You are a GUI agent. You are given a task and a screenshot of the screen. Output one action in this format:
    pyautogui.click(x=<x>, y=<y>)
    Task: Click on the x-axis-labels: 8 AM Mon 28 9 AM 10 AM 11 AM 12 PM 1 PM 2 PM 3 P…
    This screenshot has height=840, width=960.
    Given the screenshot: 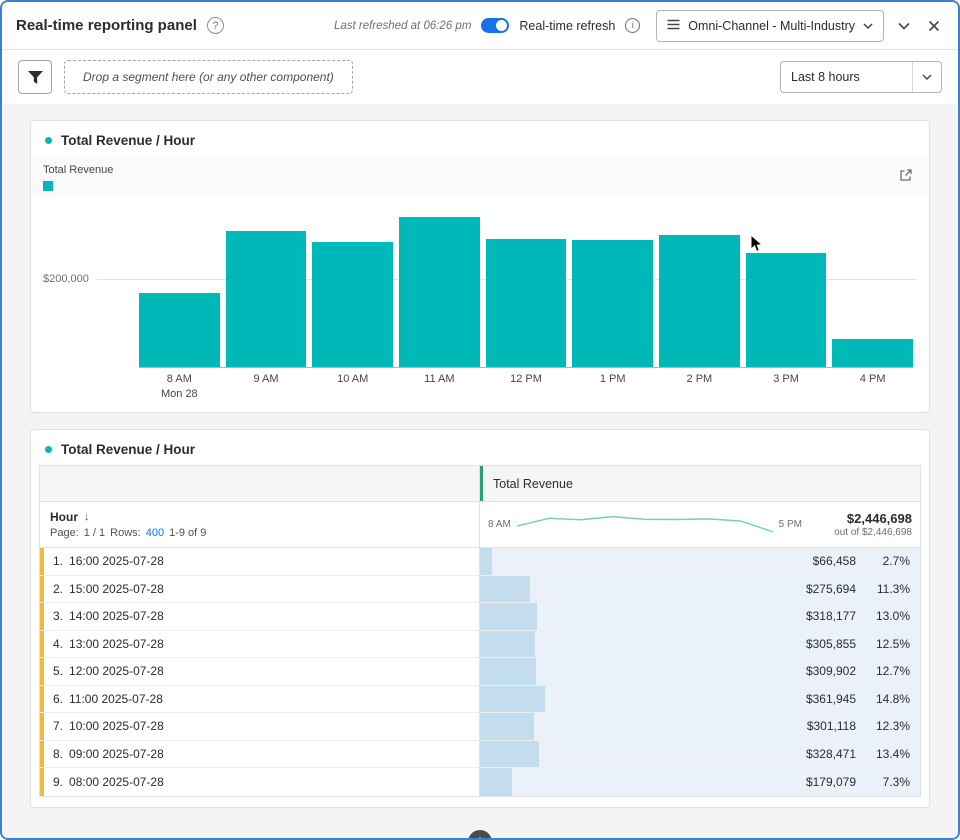 What is the action you would take?
    pyautogui.click(x=526, y=386)
    